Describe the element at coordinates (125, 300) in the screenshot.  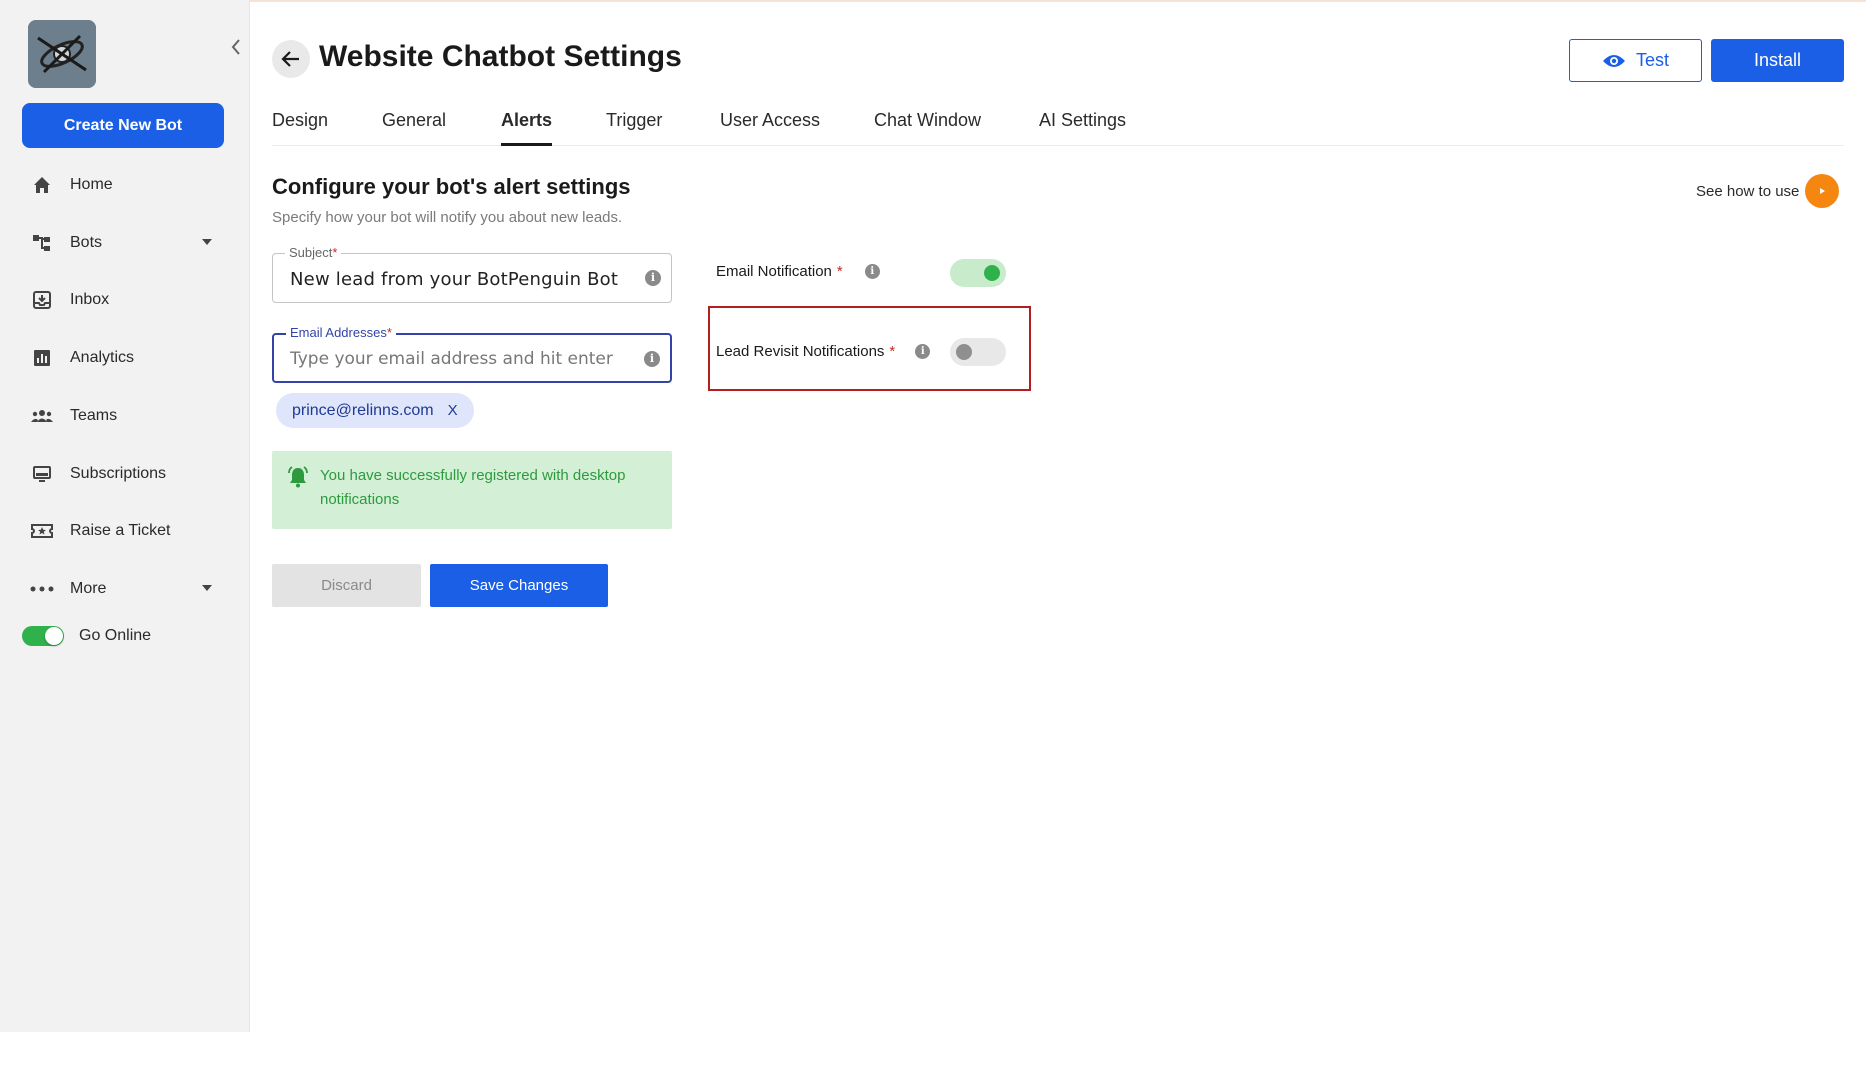
I see `sidebar-item-inbox: Inbox` at that location.